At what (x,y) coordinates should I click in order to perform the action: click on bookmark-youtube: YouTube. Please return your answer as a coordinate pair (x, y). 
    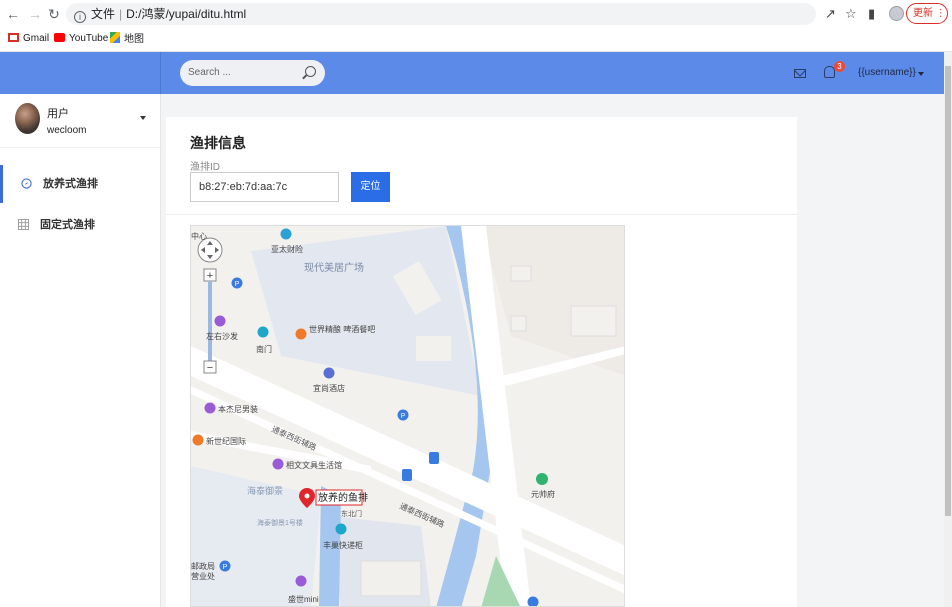
    Looking at the image, I should click on (81, 39).